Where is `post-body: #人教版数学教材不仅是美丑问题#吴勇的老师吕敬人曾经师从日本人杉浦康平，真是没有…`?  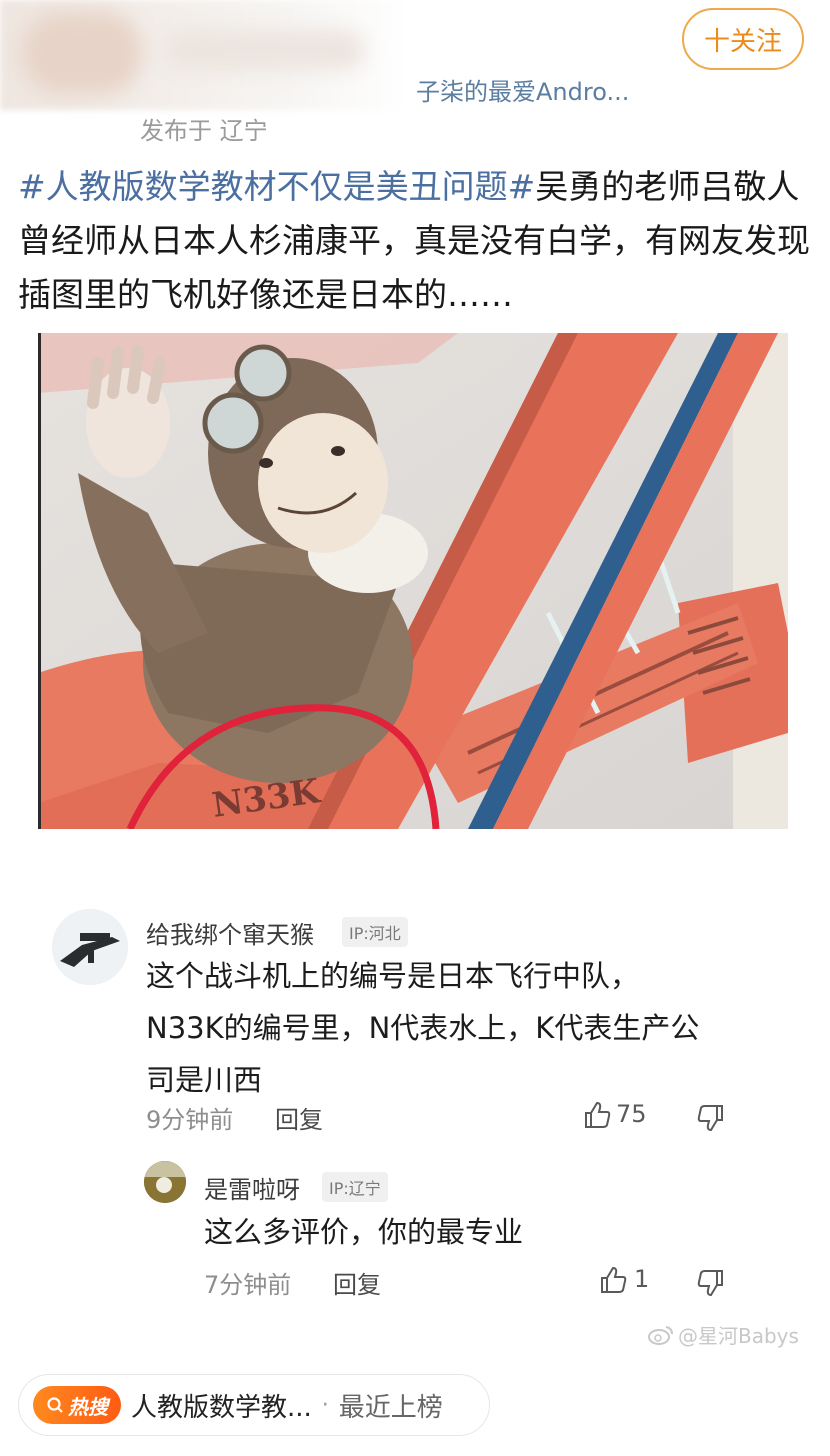
post-body: #人教版数学教材不仅是美丑问题#吴勇的老师吕敬人曾经师从日本人杉浦康平，真是没有… is located at coordinates (418, 241).